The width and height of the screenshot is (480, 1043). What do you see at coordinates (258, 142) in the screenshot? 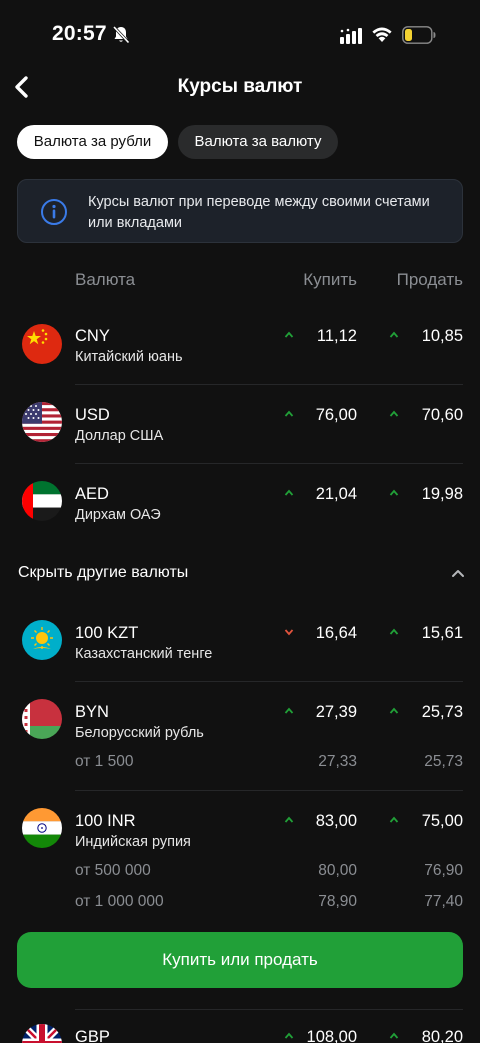
I see `tab-currency-for-currency: Валюта за валюту` at bounding box center [258, 142].